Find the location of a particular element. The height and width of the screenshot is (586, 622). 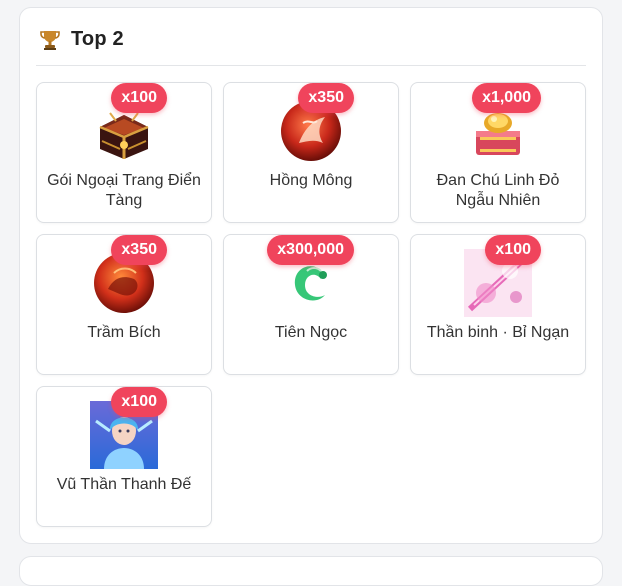

quantity-badge: x1,000 is located at coordinates (506, 98).